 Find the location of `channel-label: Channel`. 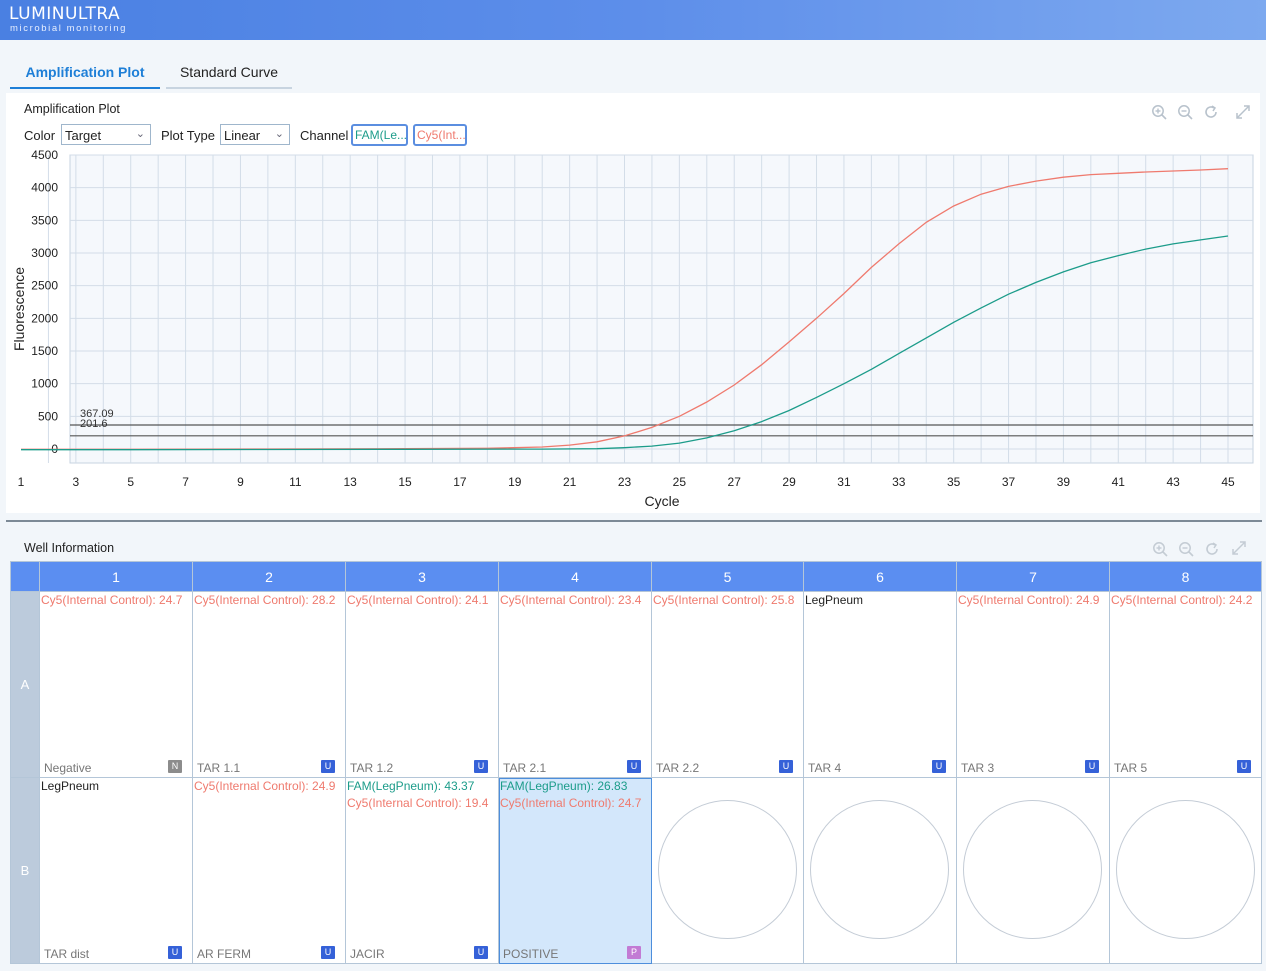

channel-label: Channel is located at coordinates (324, 135).